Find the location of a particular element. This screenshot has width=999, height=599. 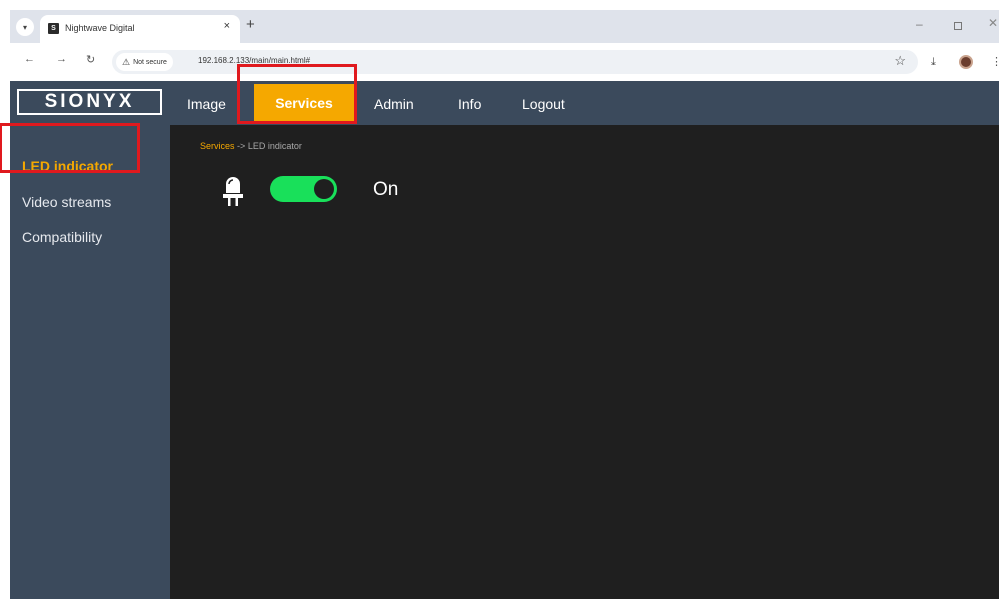

sidebar-item-video-streams: Video streams is located at coordinates (66, 202).